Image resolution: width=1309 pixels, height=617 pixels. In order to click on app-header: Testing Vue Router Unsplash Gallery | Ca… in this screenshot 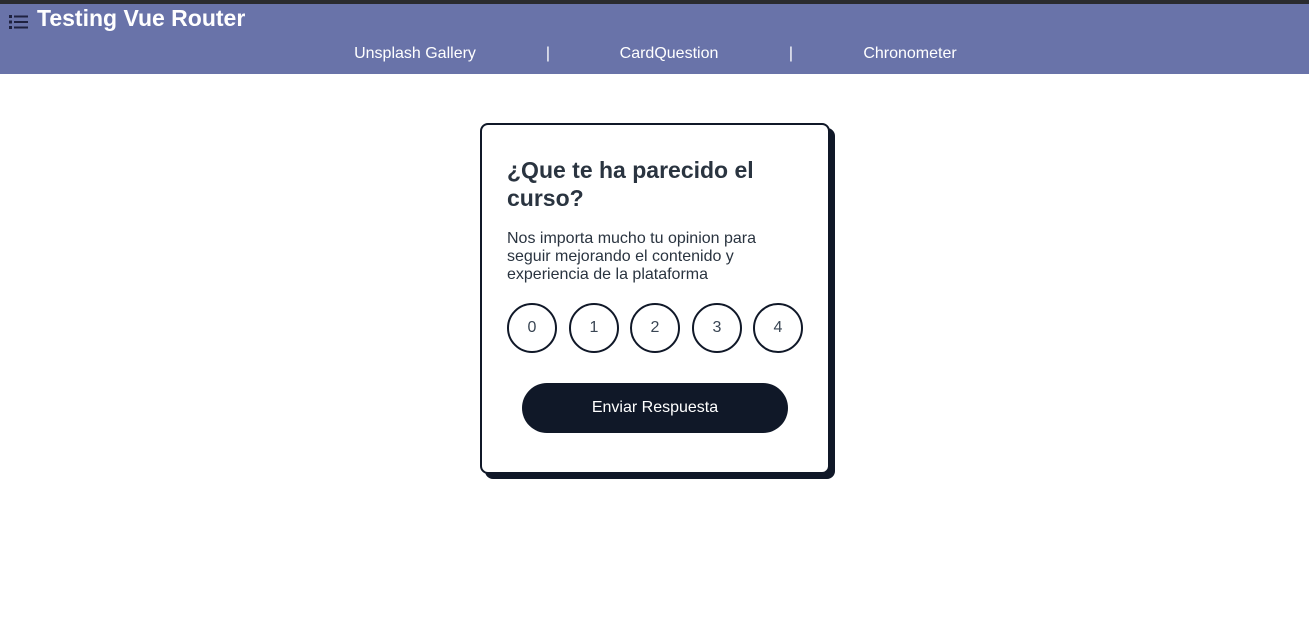, I will do `click(654, 39)`.